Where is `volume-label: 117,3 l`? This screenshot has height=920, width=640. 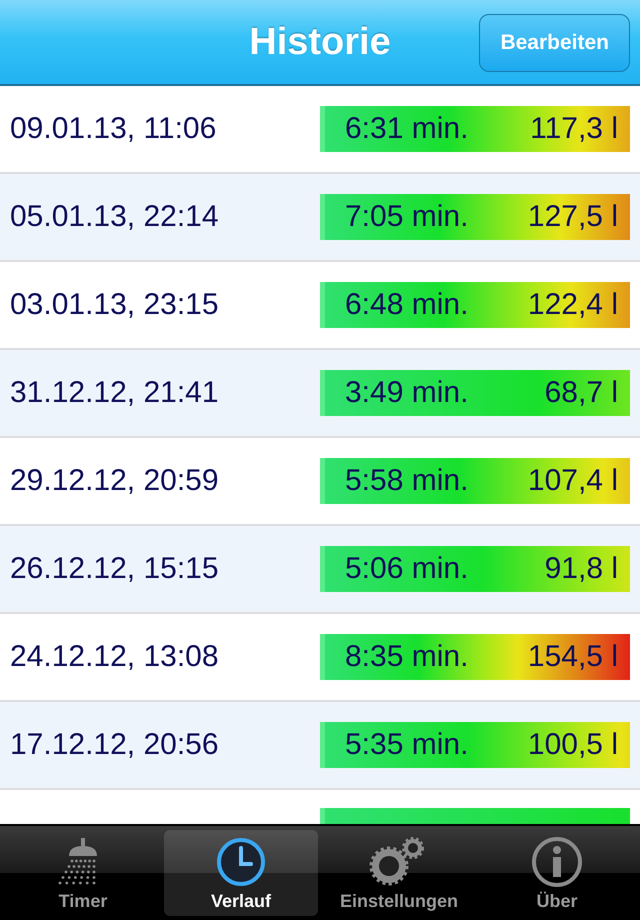
volume-label: 117,3 l is located at coordinates (574, 129).